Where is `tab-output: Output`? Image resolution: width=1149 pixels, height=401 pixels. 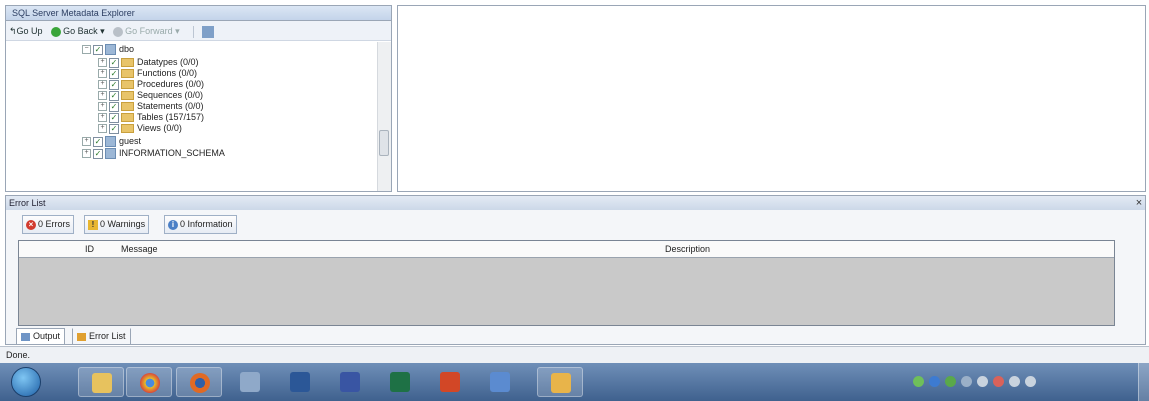
tab-output: Output is located at coordinates (41, 336).